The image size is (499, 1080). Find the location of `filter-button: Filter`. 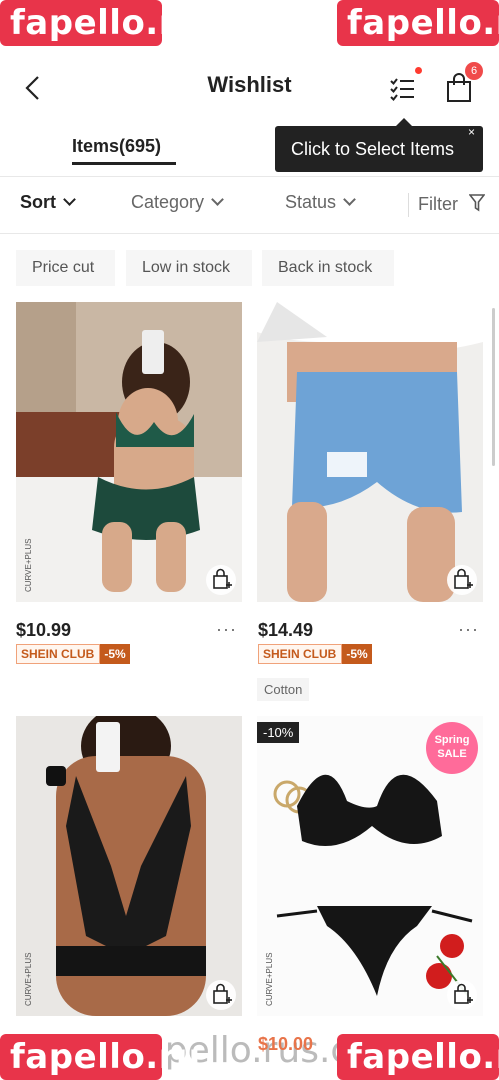

filter-button: Filter is located at coordinates (452, 203).